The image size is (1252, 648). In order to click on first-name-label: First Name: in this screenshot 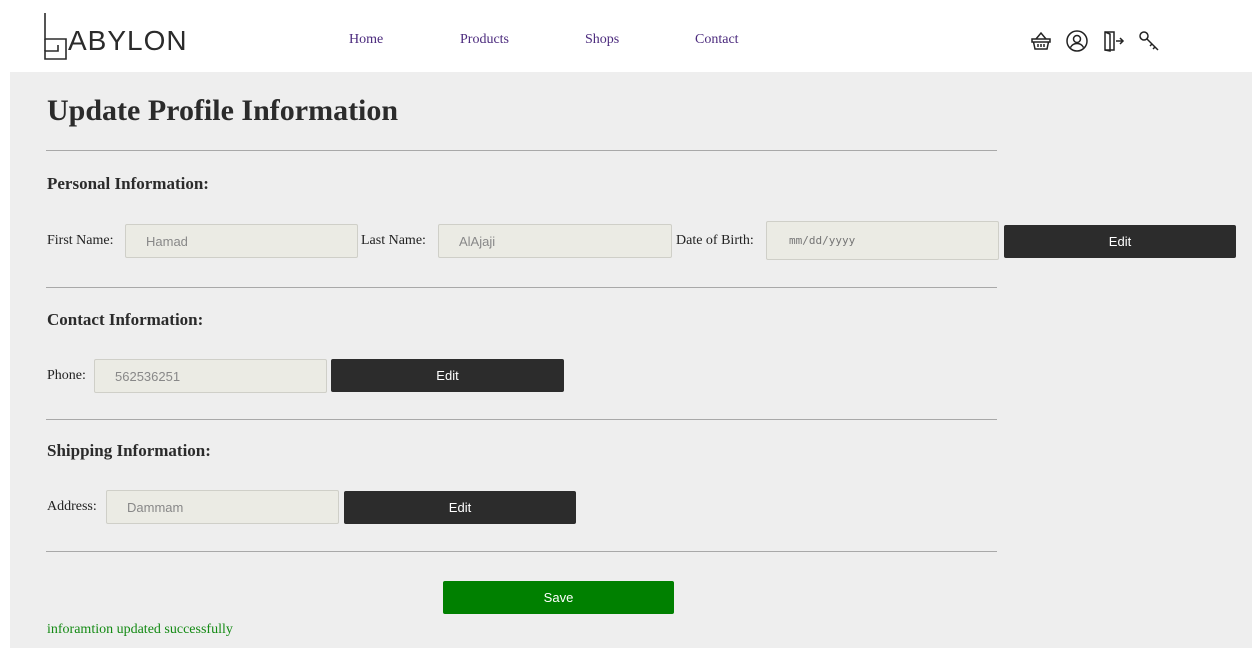, I will do `click(80, 240)`.